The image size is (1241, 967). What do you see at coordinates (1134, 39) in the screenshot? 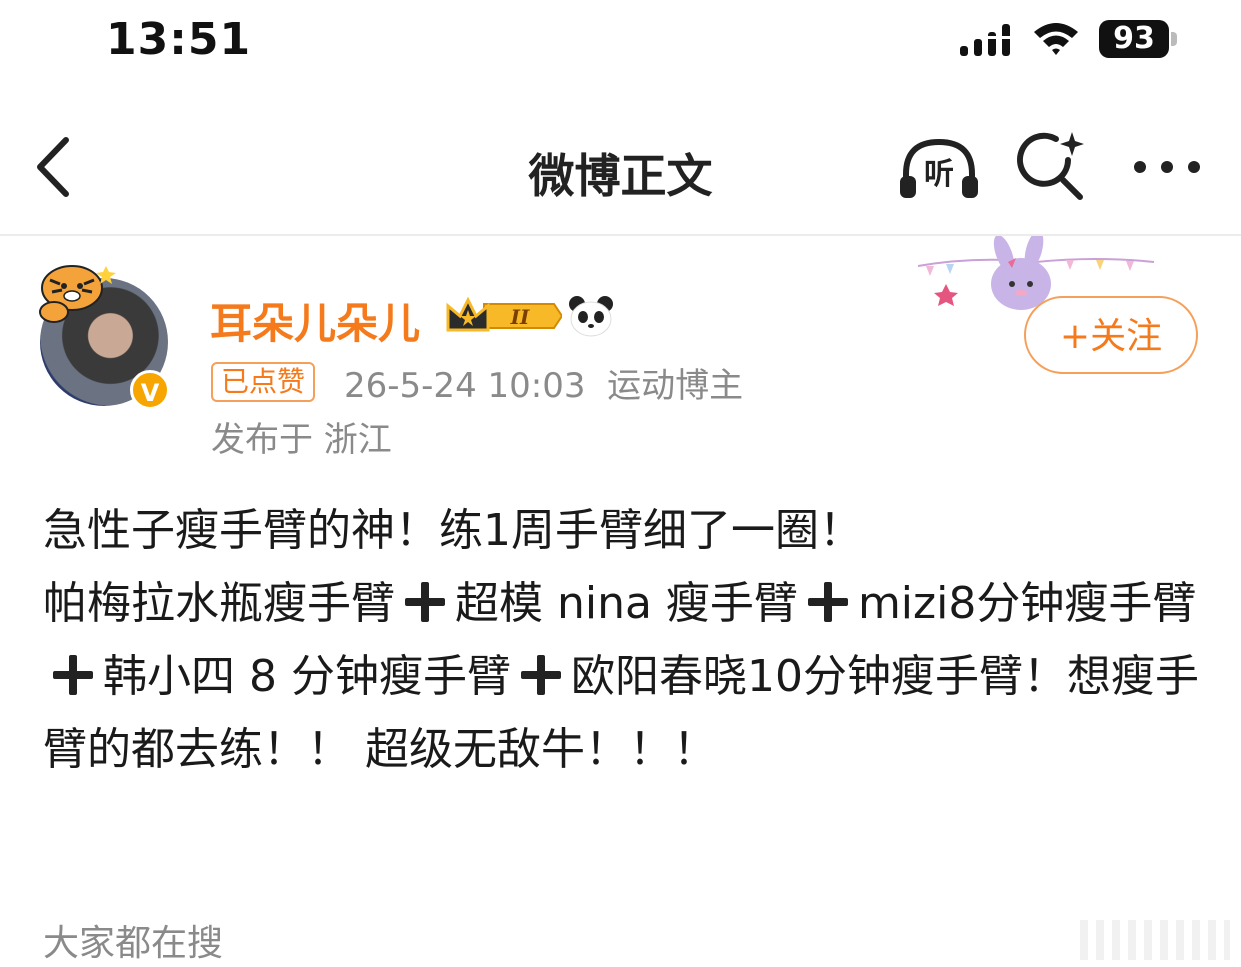
I see `battery-indicator: 93` at bounding box center [1134, 39].